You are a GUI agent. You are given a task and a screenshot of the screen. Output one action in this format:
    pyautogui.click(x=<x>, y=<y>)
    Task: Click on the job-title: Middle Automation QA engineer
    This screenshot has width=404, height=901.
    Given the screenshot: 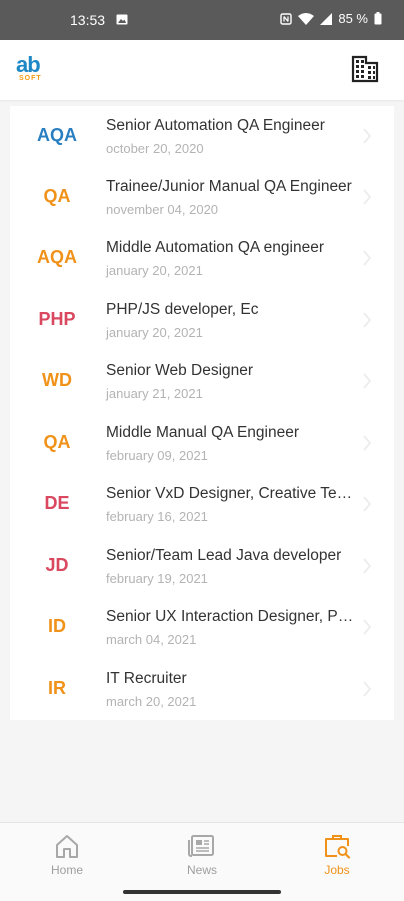 What is the action you would take?
    pyautogui.click(x=215, y=247)
    